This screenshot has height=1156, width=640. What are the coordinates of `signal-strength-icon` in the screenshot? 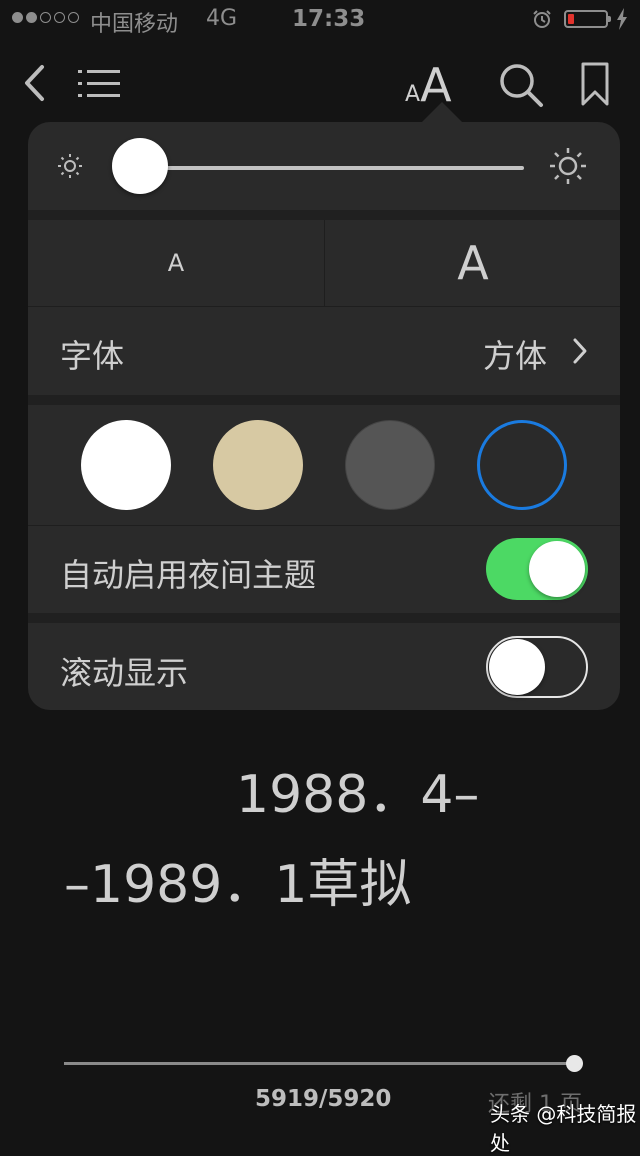 It's located at (45, 17).